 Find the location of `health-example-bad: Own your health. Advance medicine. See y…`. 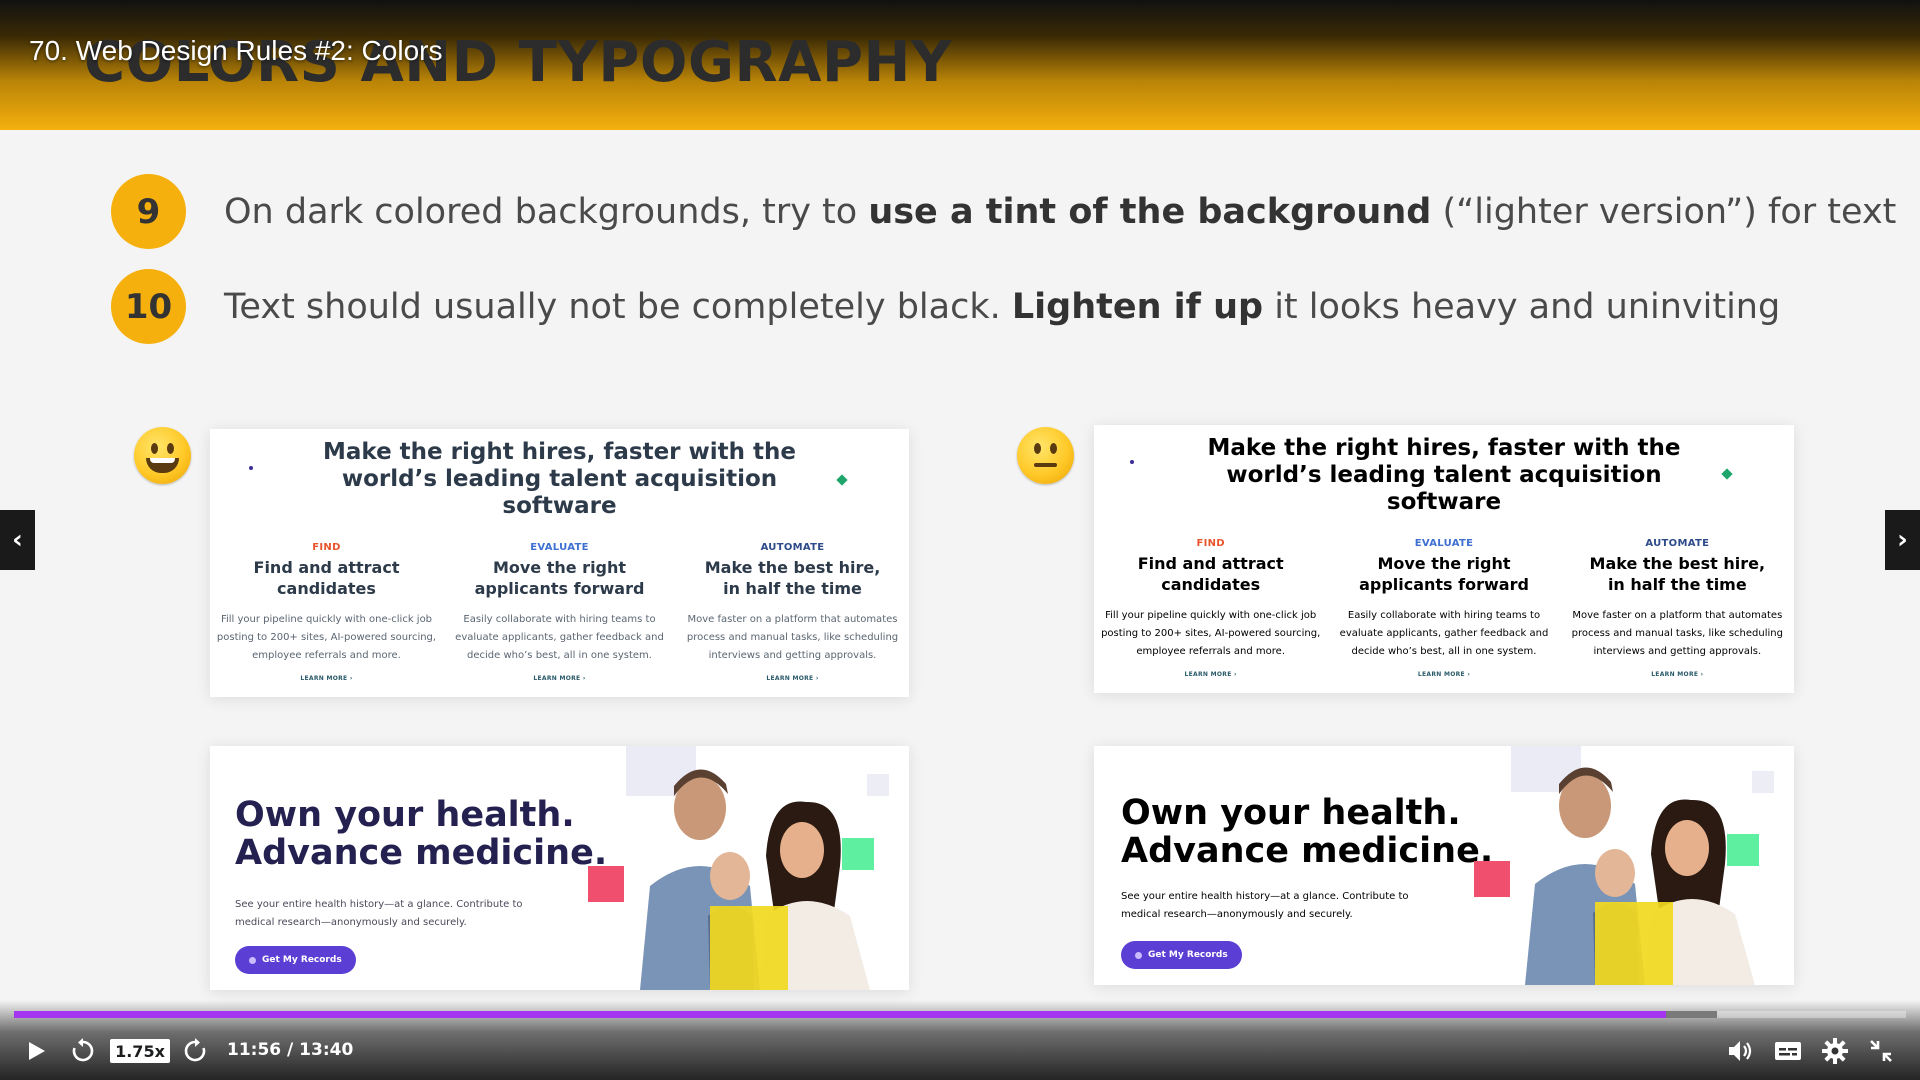

health-example-bad: Own your health. Advance medicine. See y… is located at coordinates (1444, 865).